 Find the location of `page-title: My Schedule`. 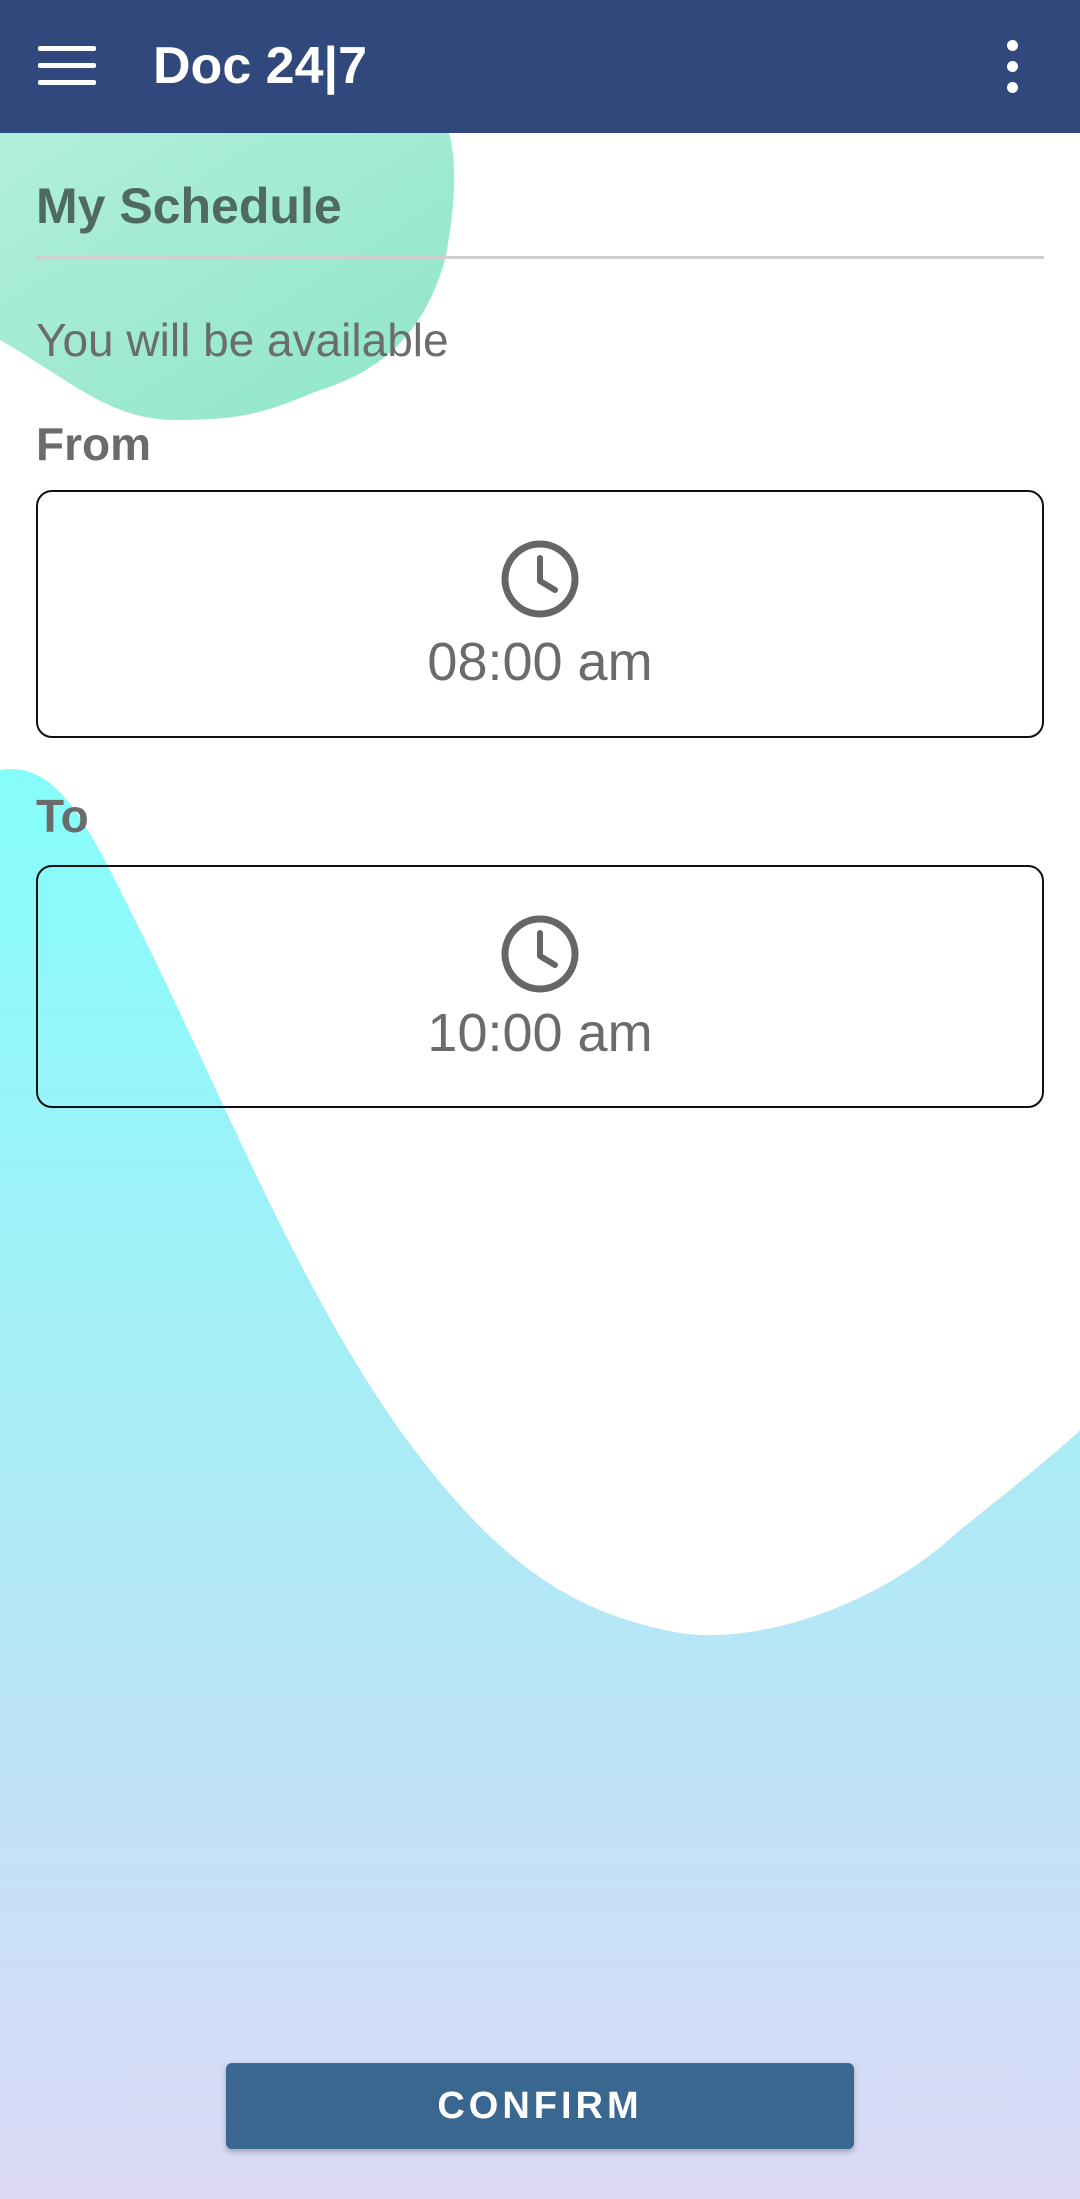

page-title: My Schedule is located at coordinates (189, 206).